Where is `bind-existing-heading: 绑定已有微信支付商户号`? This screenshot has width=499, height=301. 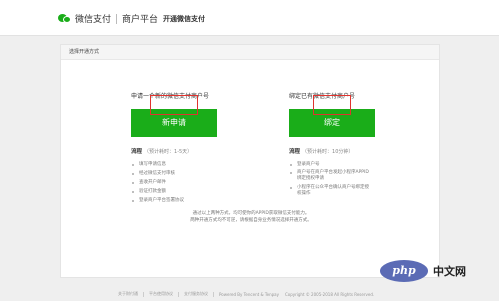 bind-existing-heading: 绑定已有微信支付商户号 is located at coordinates (322, 96).